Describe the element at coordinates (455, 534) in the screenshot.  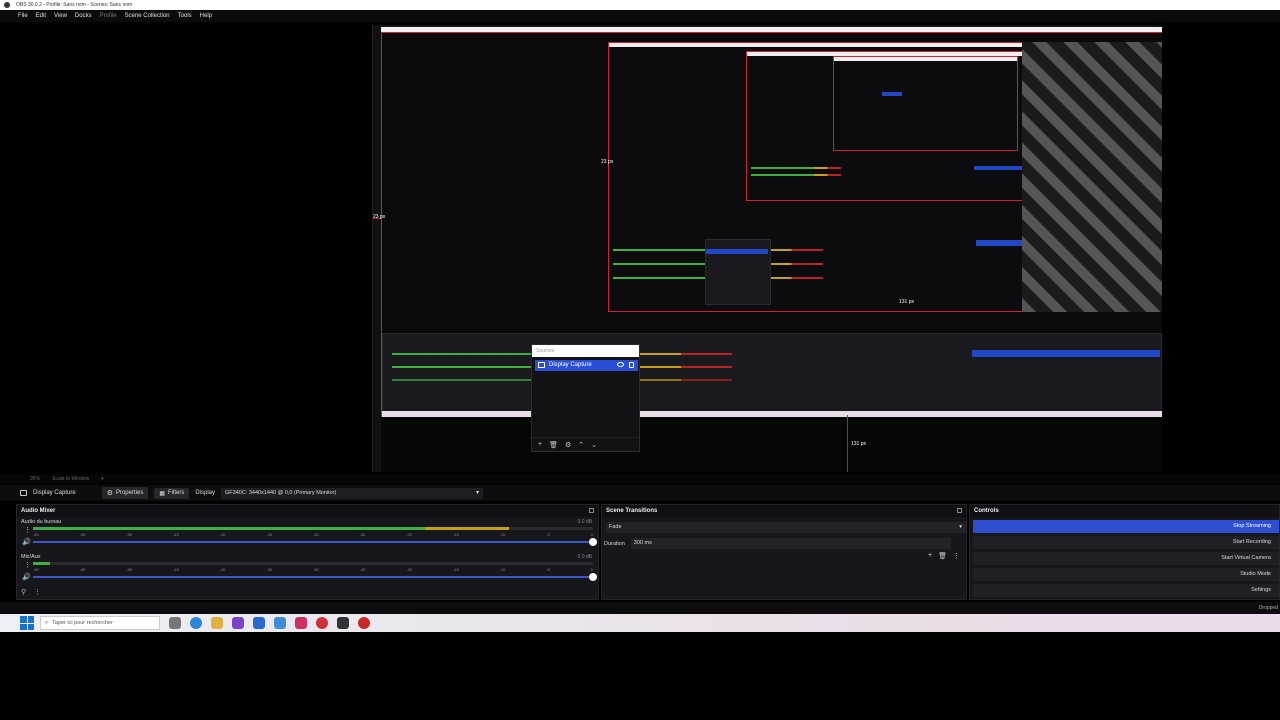
I see `meter-tick-label: -15` at that location.